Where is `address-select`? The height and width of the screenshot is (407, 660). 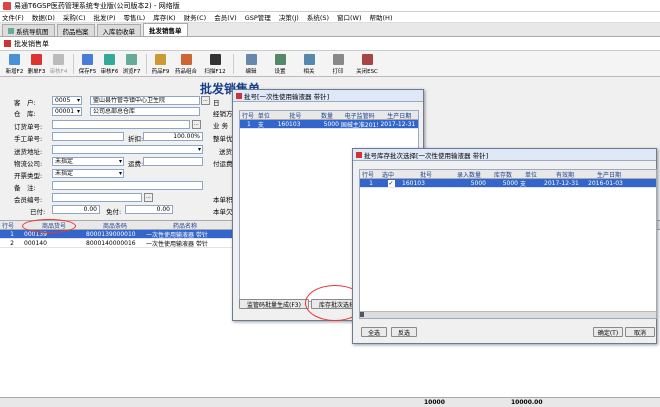 address-select is located at coordinates (127, 149).